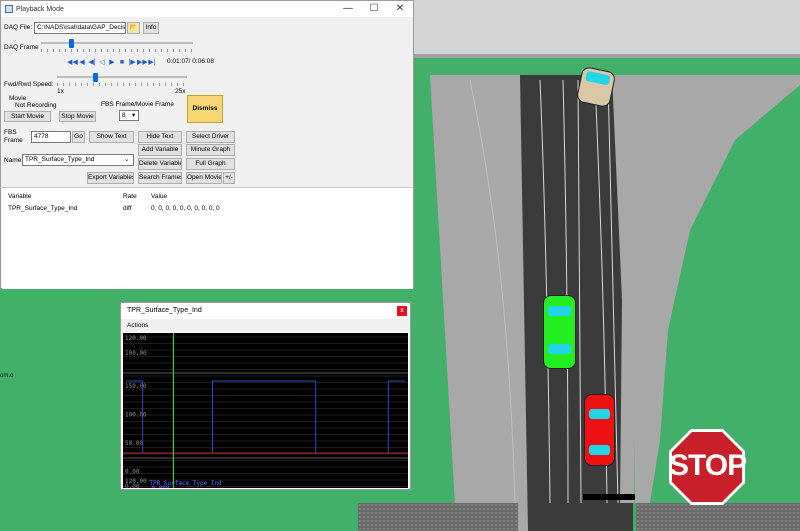 The image size is (800, 531). Describe the element at coordinates (137, 104) in the screenshot. I see `fbs-ratio-label: FBS Frame/Movie Frame` at that location.